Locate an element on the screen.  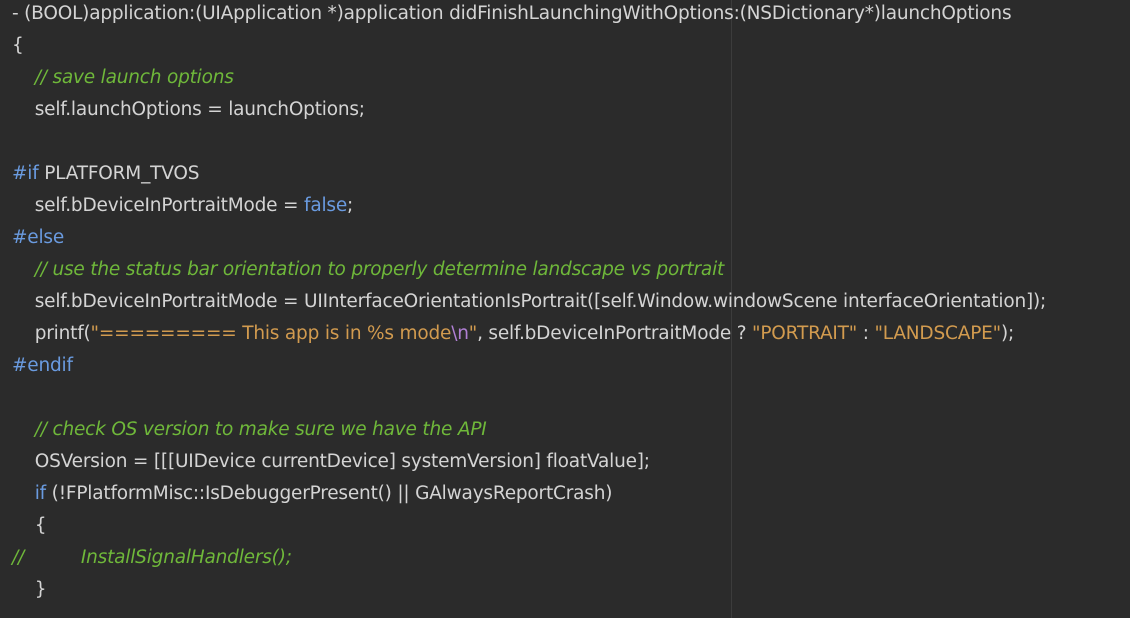
code-token-escape: \n is located at coordinates (460, 333).